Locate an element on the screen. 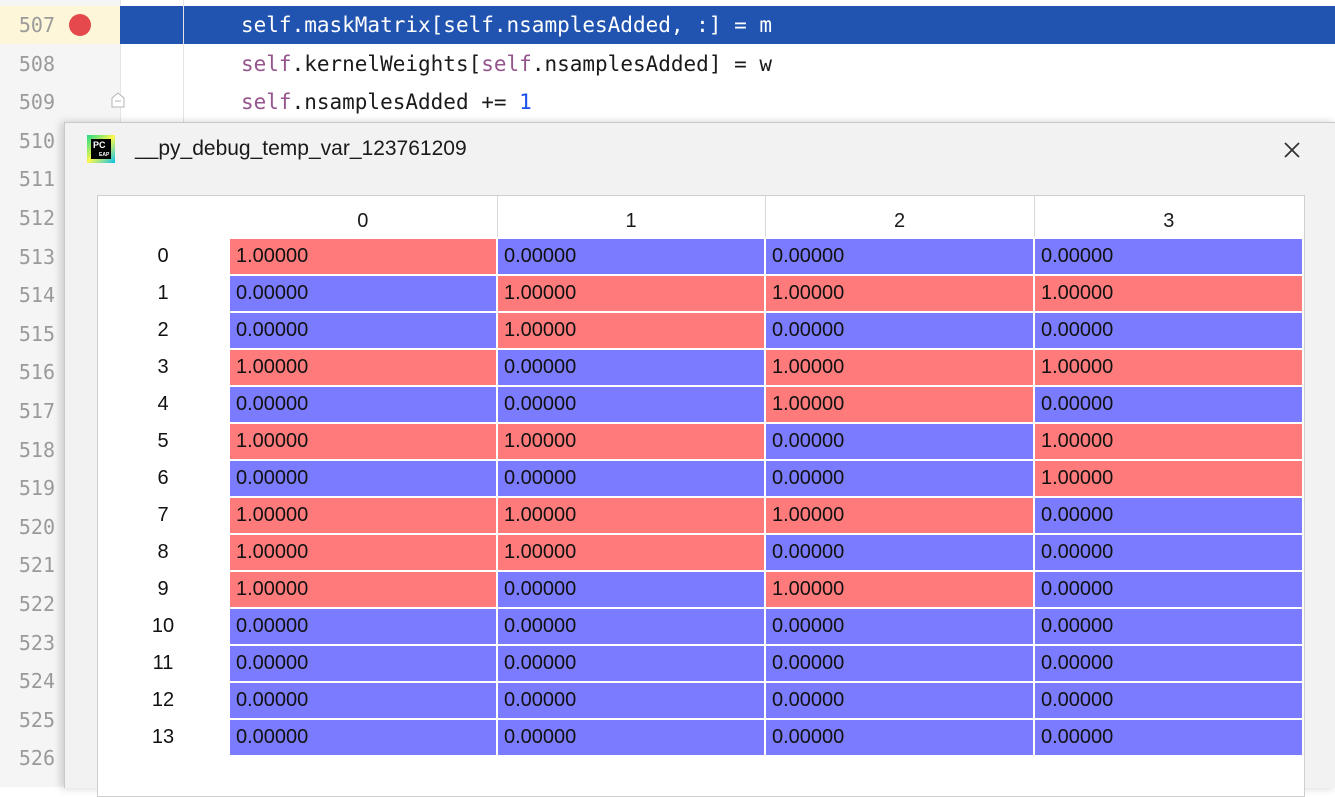 The height and width of the screenshot is (797, 1335). table-corner-header is located at coordinates (163, 217).